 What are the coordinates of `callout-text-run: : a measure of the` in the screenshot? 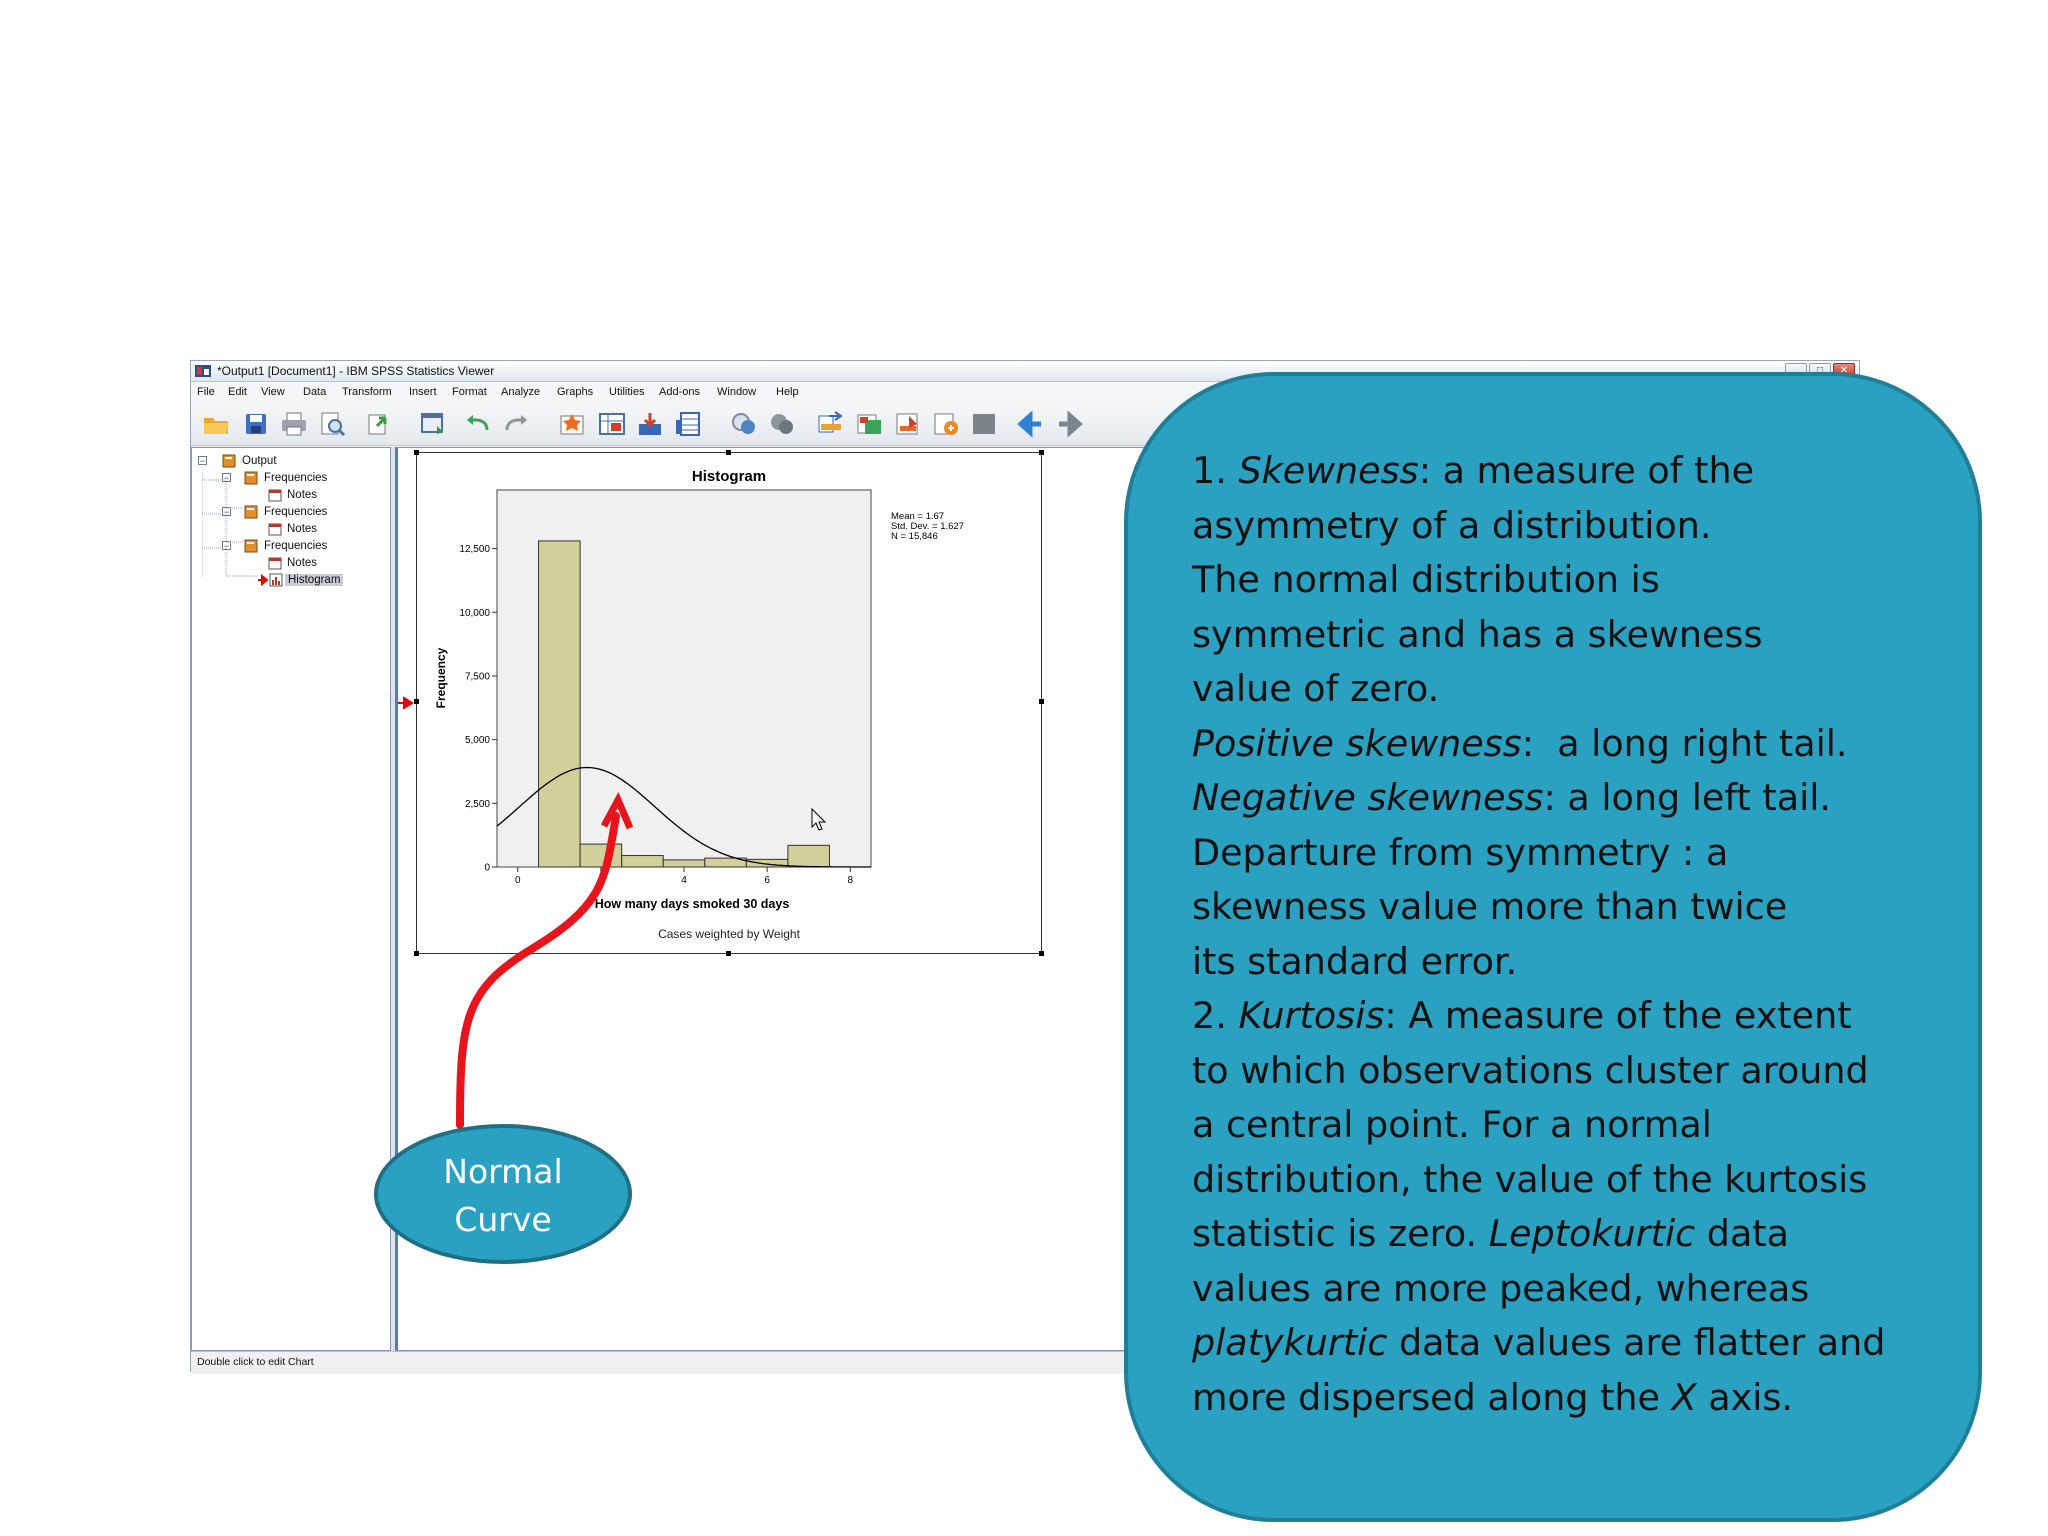 It's located at (1586, 470).